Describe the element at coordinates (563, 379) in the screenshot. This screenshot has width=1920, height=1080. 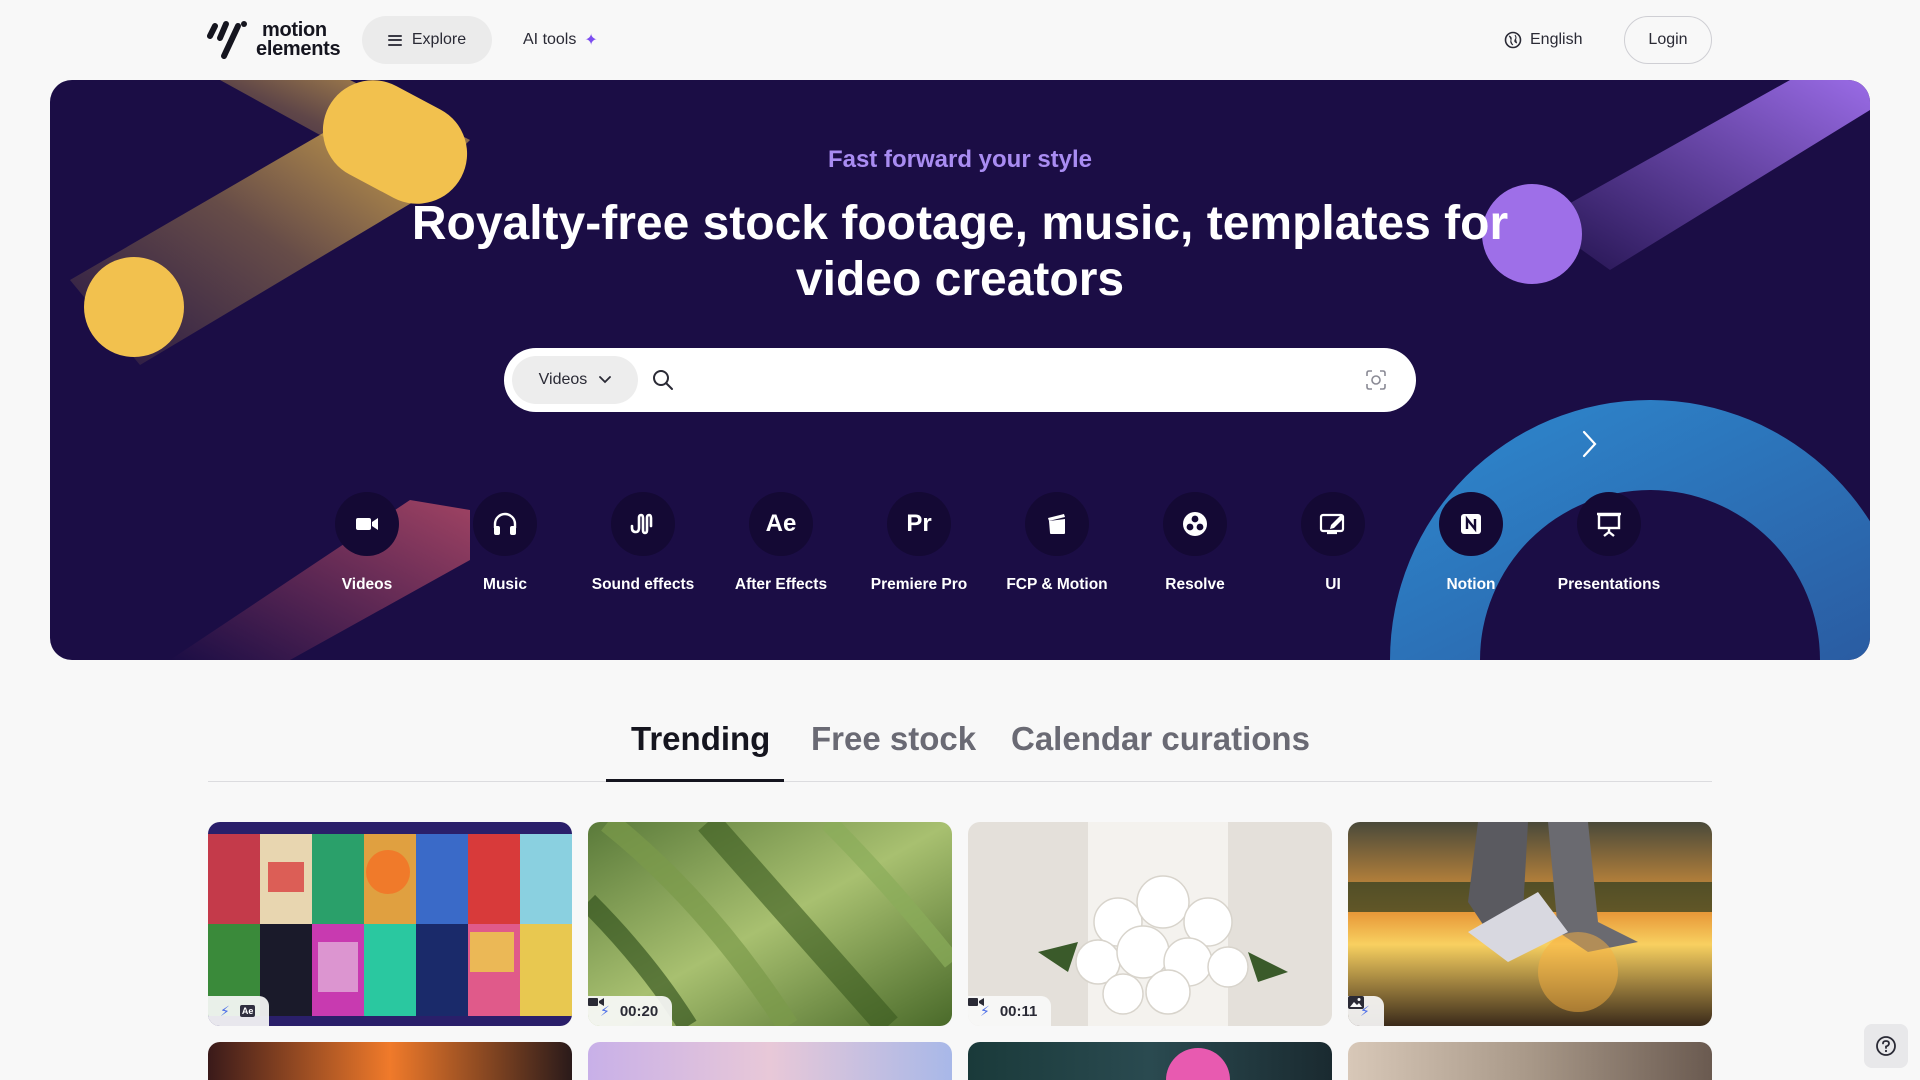
I see `search-type-label: Videos` at that location.